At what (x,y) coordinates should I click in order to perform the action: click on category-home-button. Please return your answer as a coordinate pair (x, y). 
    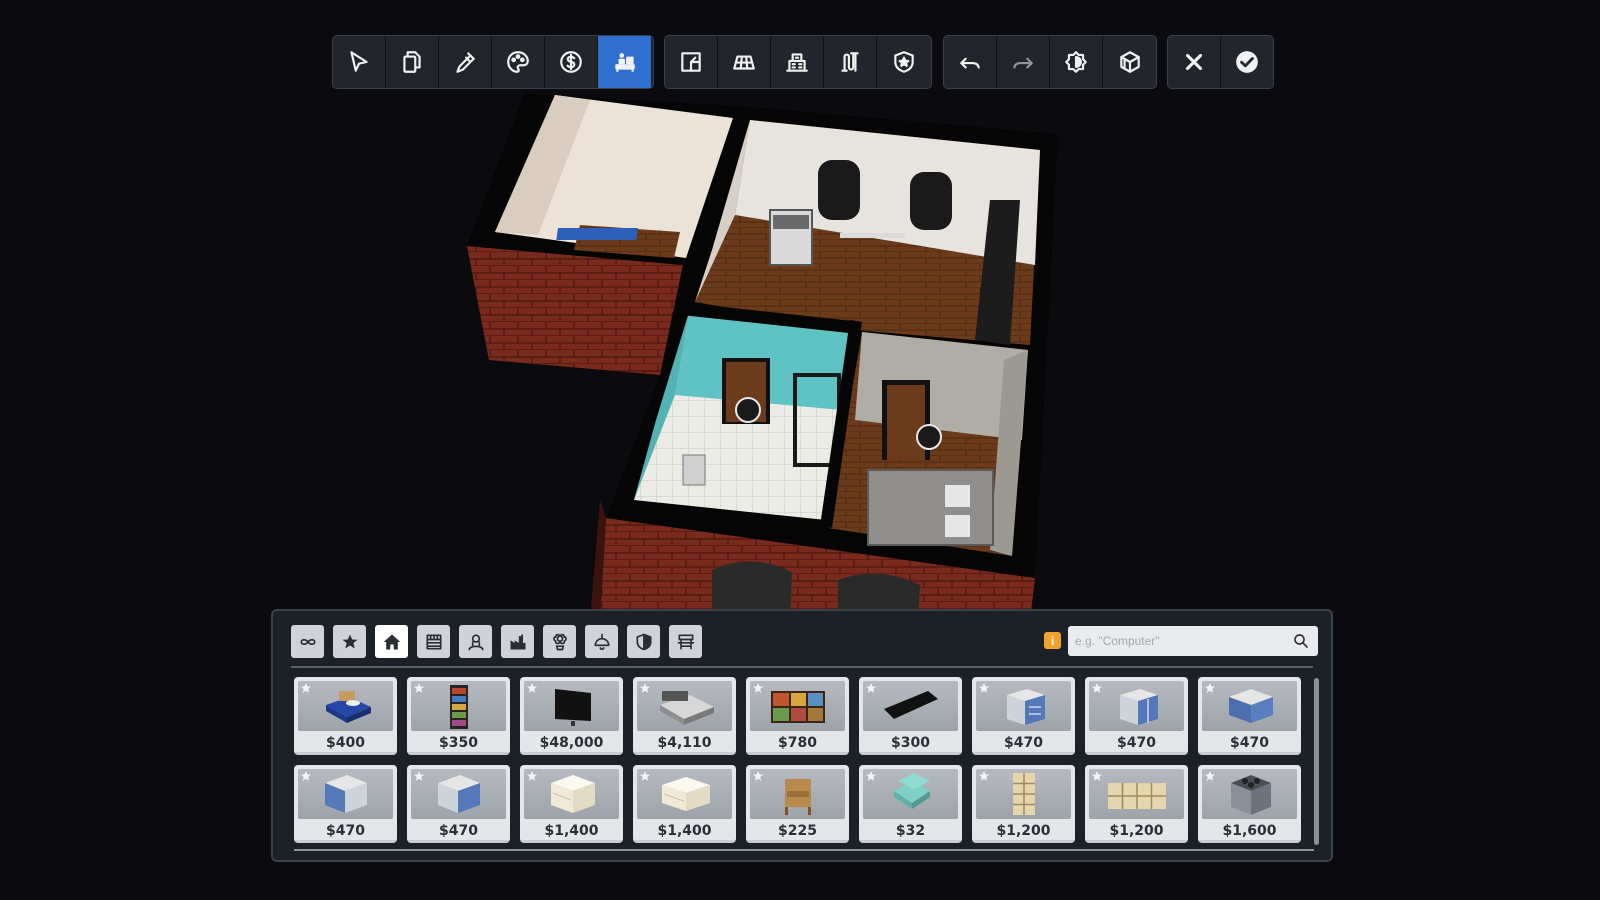
    Looking at the image, I should click on (391, 641).